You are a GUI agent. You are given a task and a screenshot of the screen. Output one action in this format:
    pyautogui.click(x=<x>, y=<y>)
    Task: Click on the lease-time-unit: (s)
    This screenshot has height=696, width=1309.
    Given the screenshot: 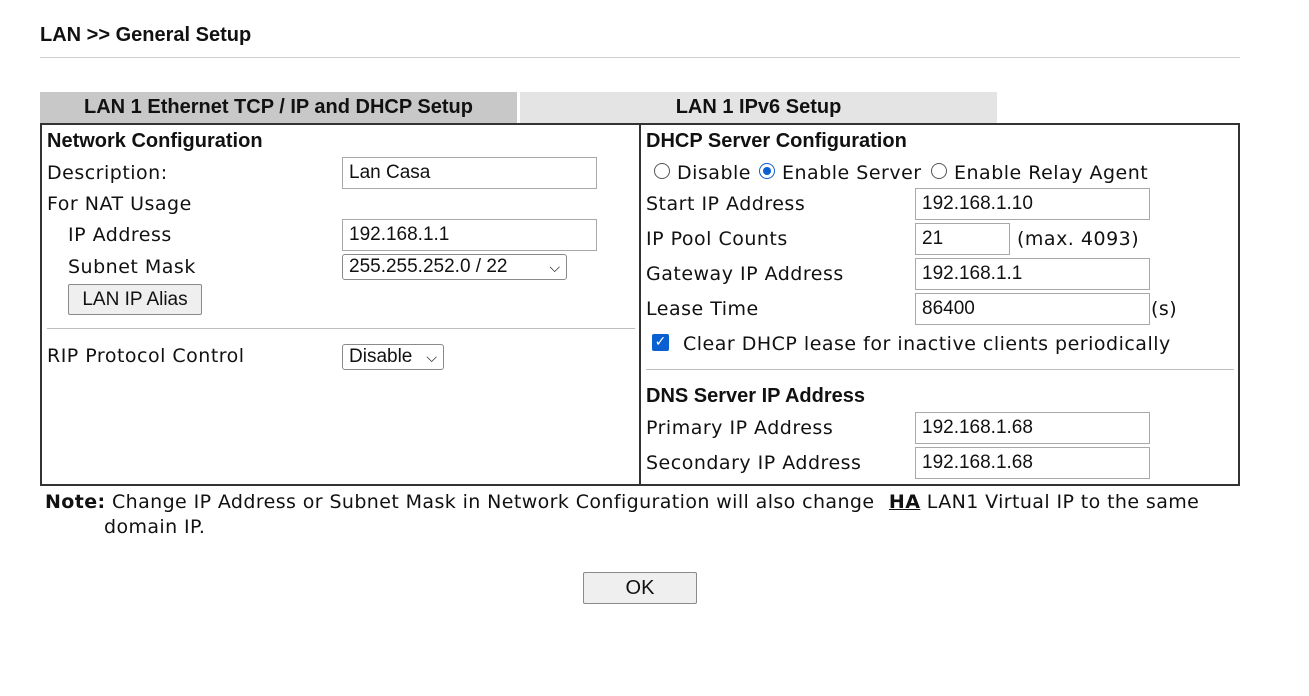 What is the action you would take?
    pyautogui.click(x=1164, y=309)
    